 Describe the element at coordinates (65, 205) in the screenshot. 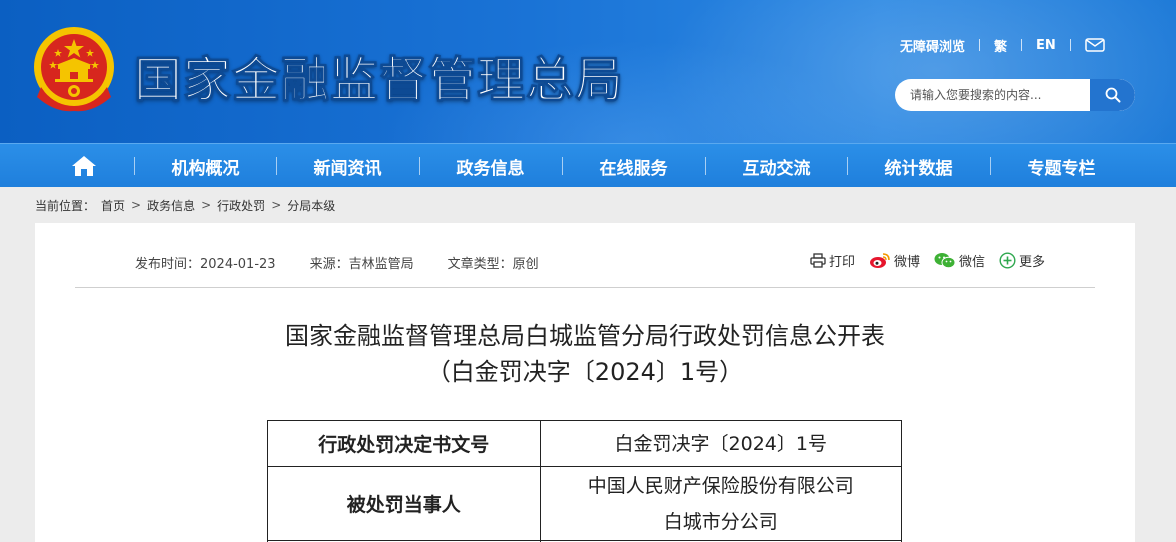

I see `breadcrumb-prefix: 当前位置：` at that location.